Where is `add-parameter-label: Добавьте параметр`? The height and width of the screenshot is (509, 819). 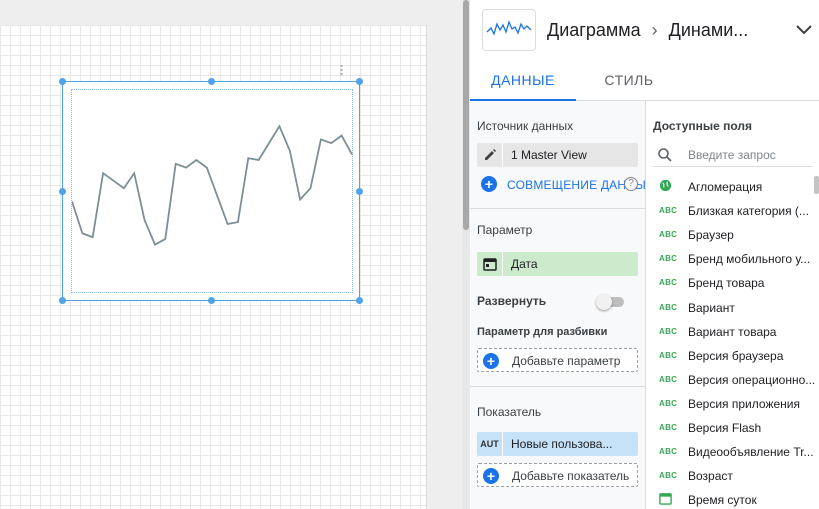
add-parameter-label: Добавьте параметр is located at coordinates (566, 361).